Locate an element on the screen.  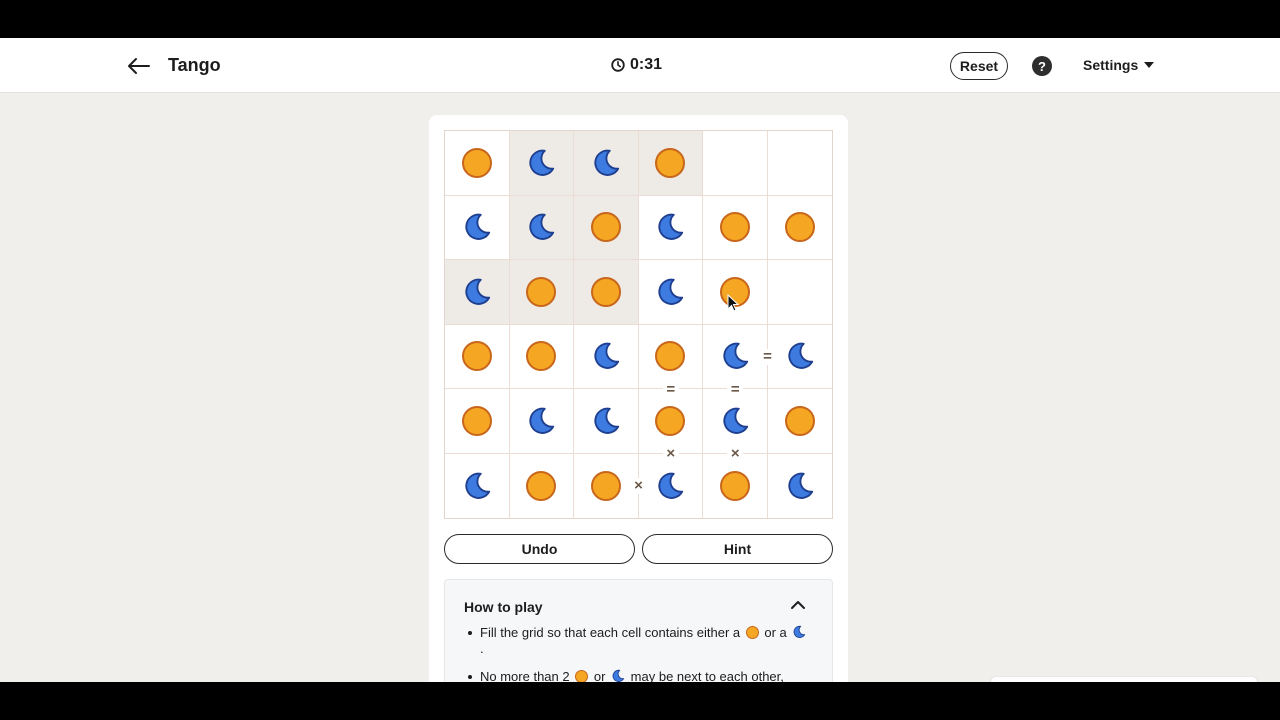
top-bar: Tango 0:31 Reset ? Settings is located at coordinates (640, 65).